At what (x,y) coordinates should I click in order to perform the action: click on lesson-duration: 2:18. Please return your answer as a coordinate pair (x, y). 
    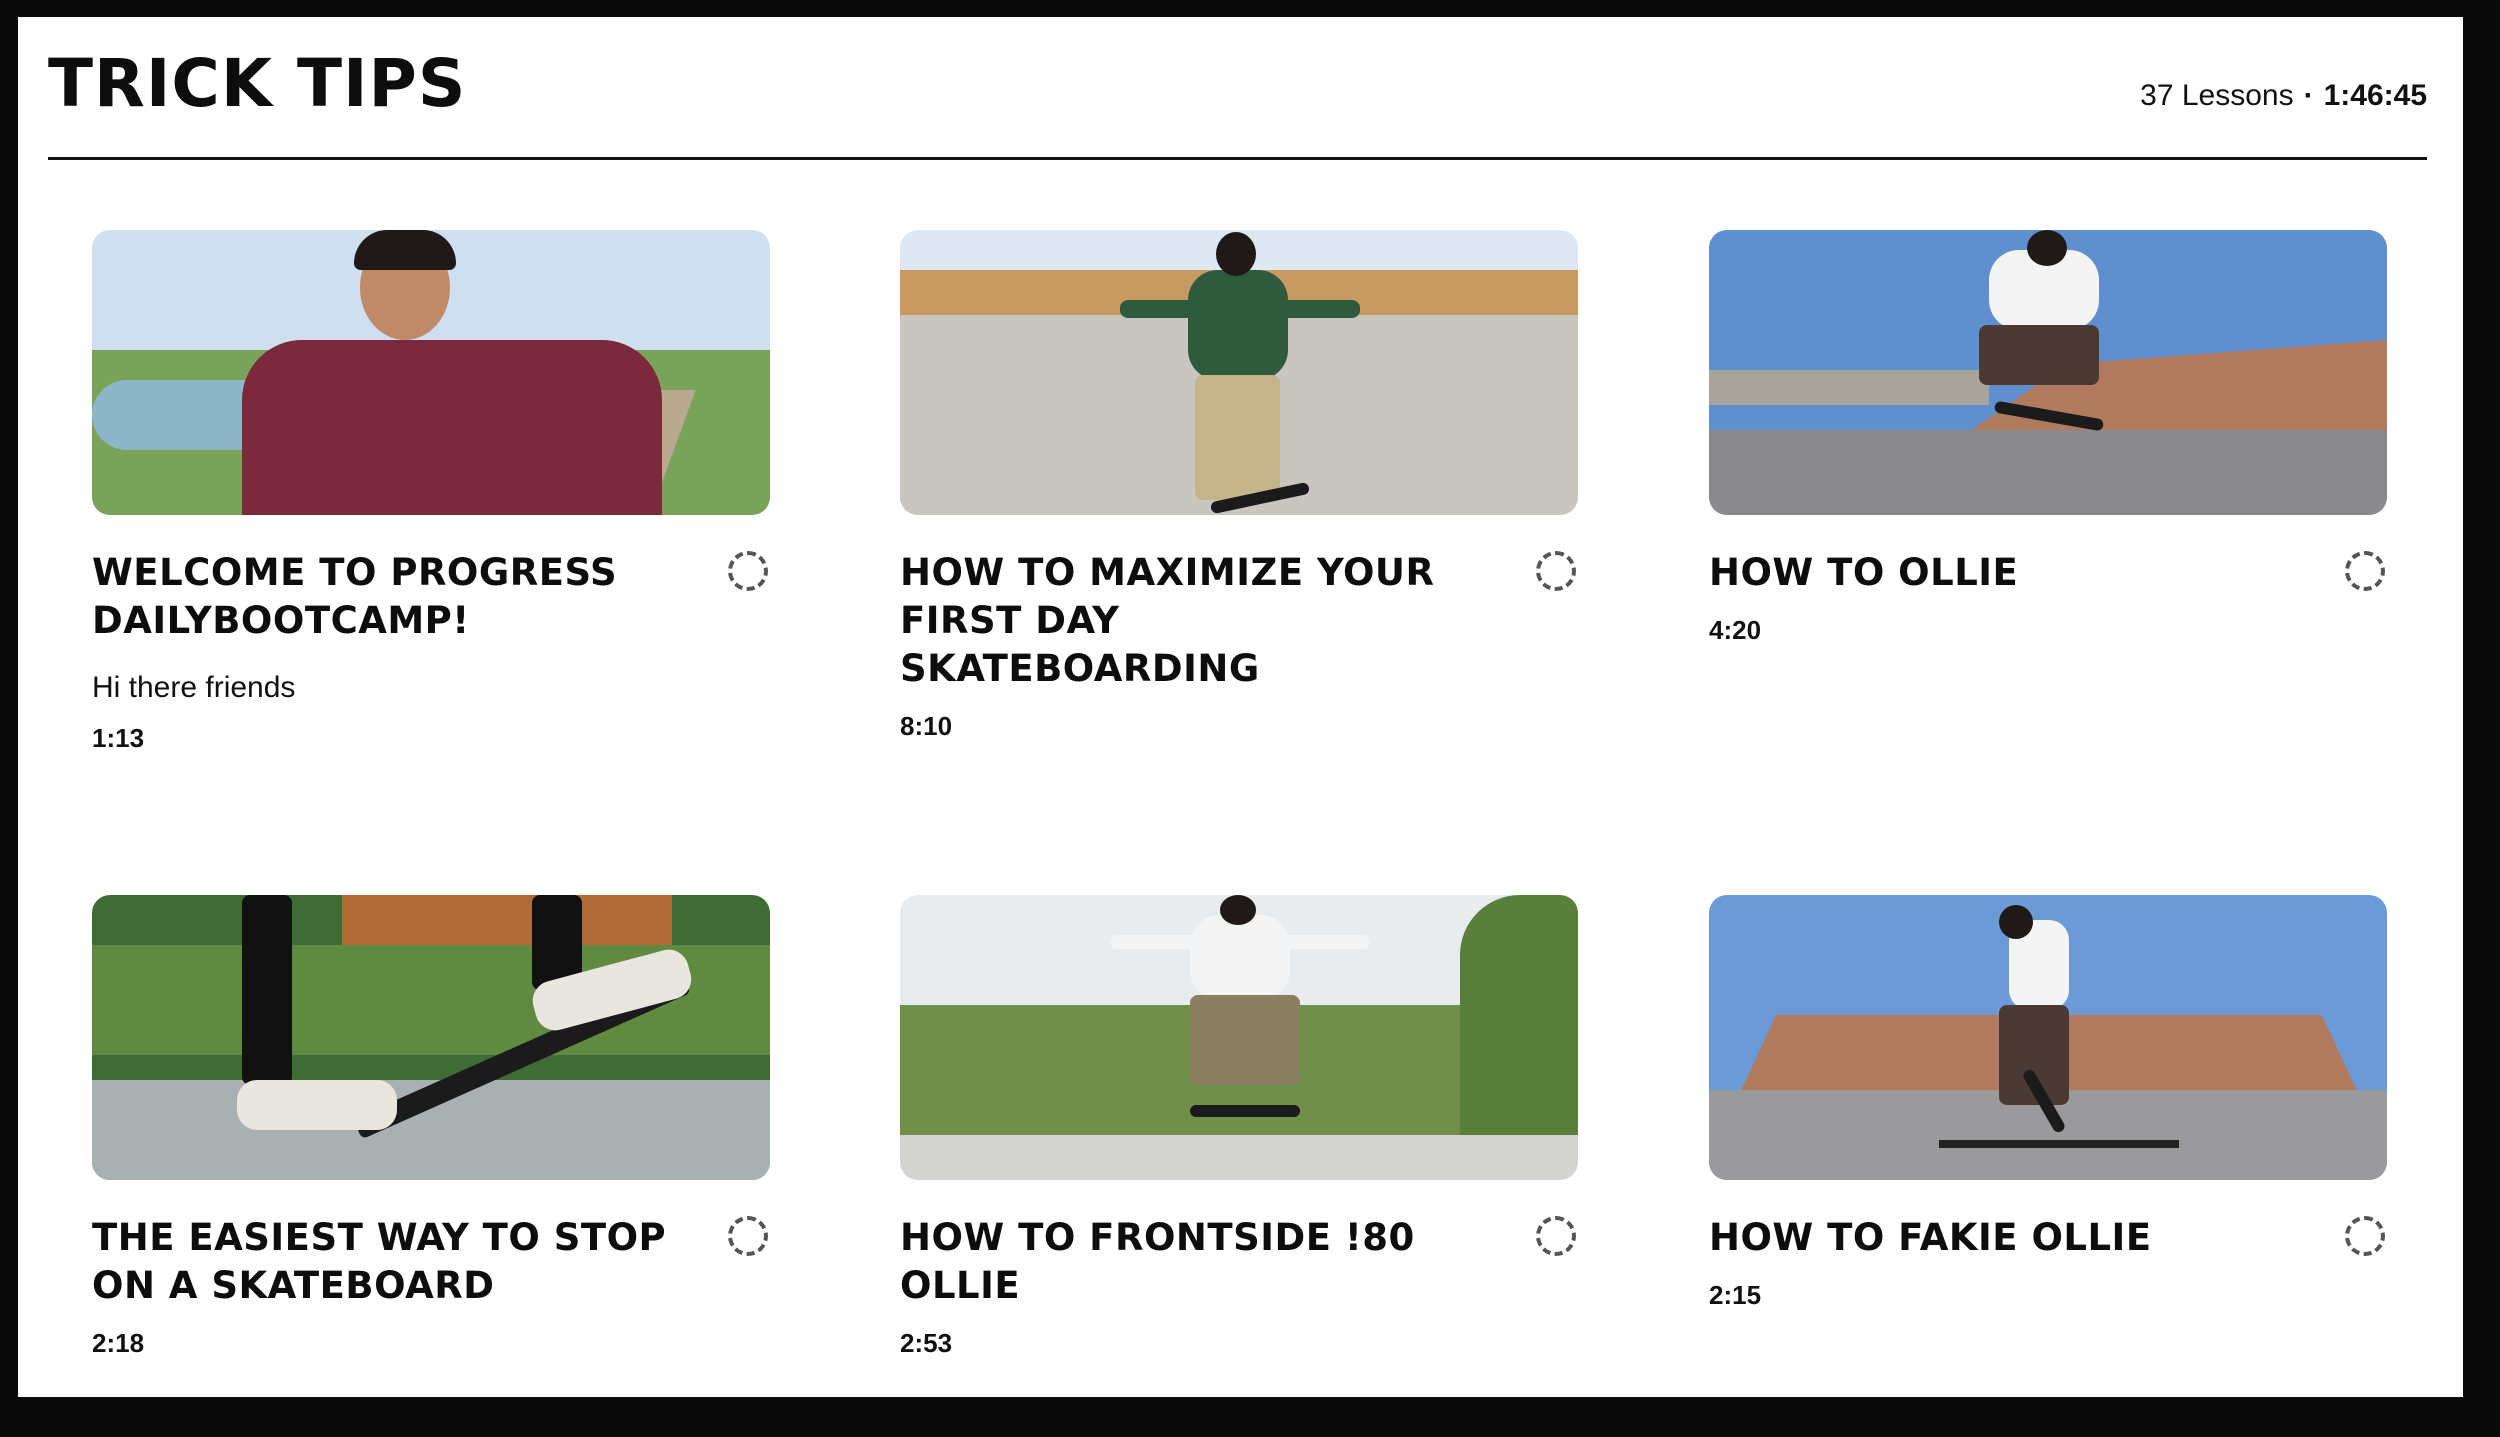
    Looking at the image, I should click on (118, 1343).